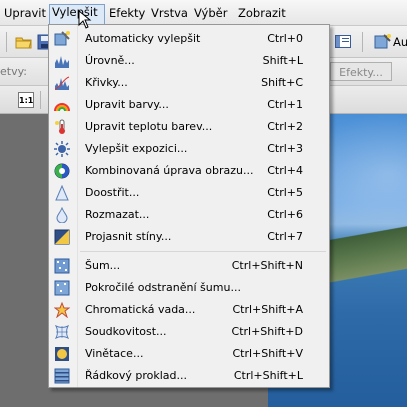 Image resolution: width=407 pixels, height=407 pixels. I want to click on menu-zobrazit-label: Zobrazit, so click(262, 13).